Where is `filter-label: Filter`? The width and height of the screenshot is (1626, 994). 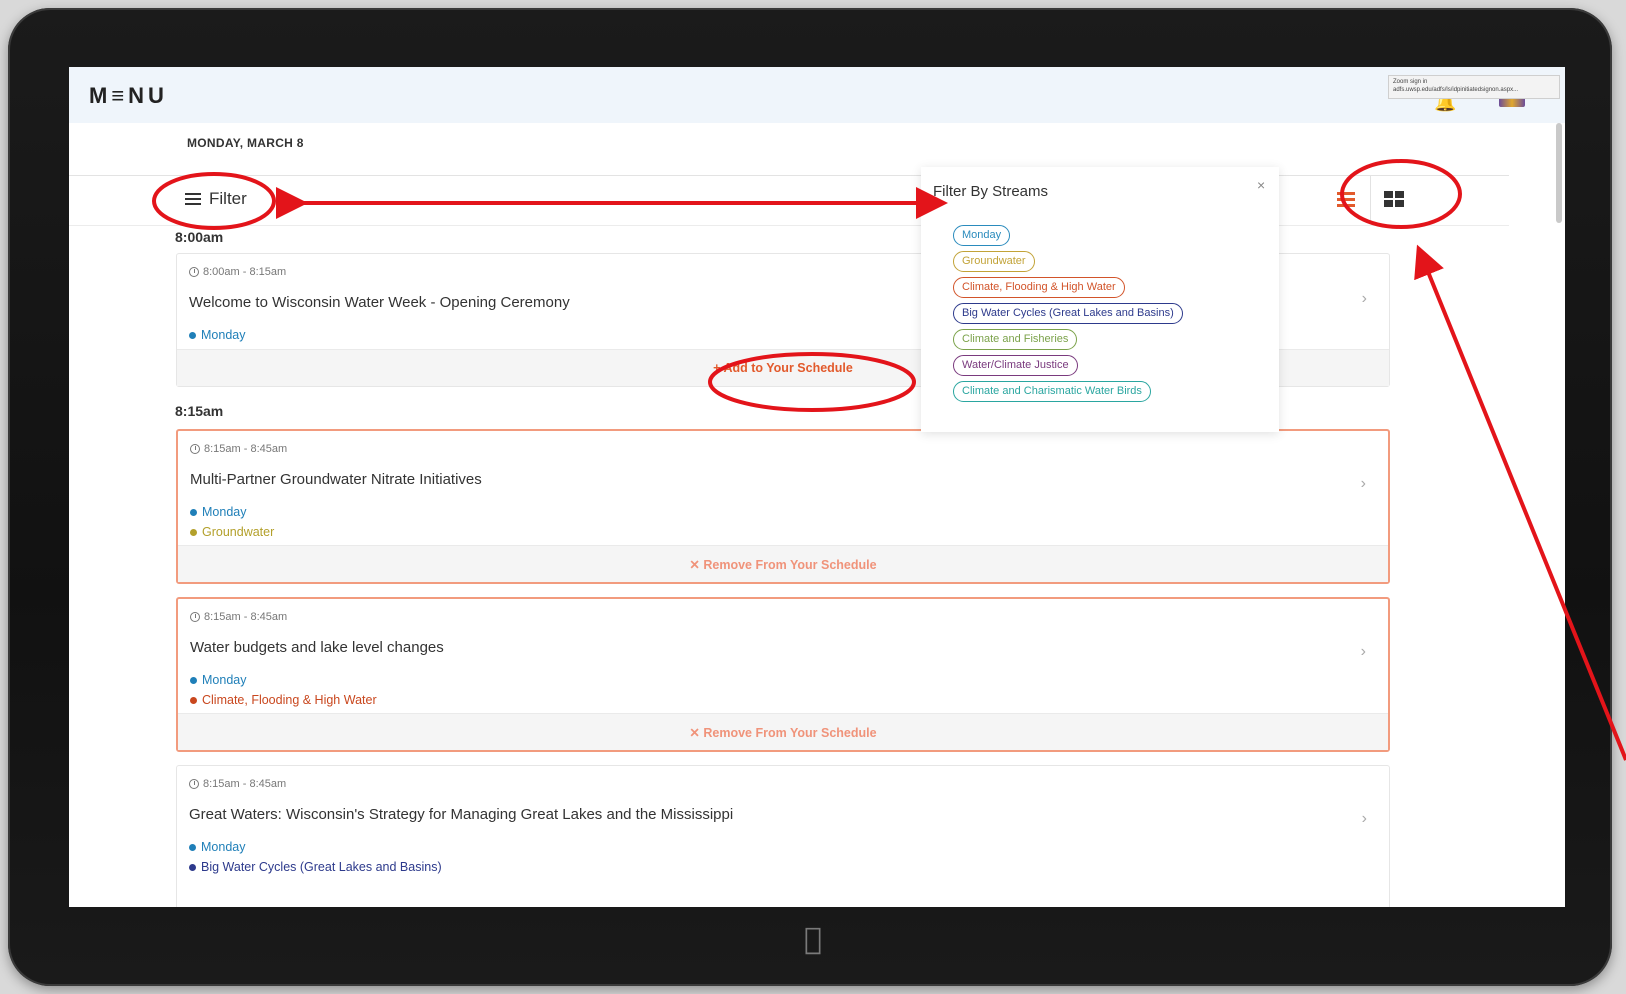
filter-label: Filter is located at coordinates (228, 198).